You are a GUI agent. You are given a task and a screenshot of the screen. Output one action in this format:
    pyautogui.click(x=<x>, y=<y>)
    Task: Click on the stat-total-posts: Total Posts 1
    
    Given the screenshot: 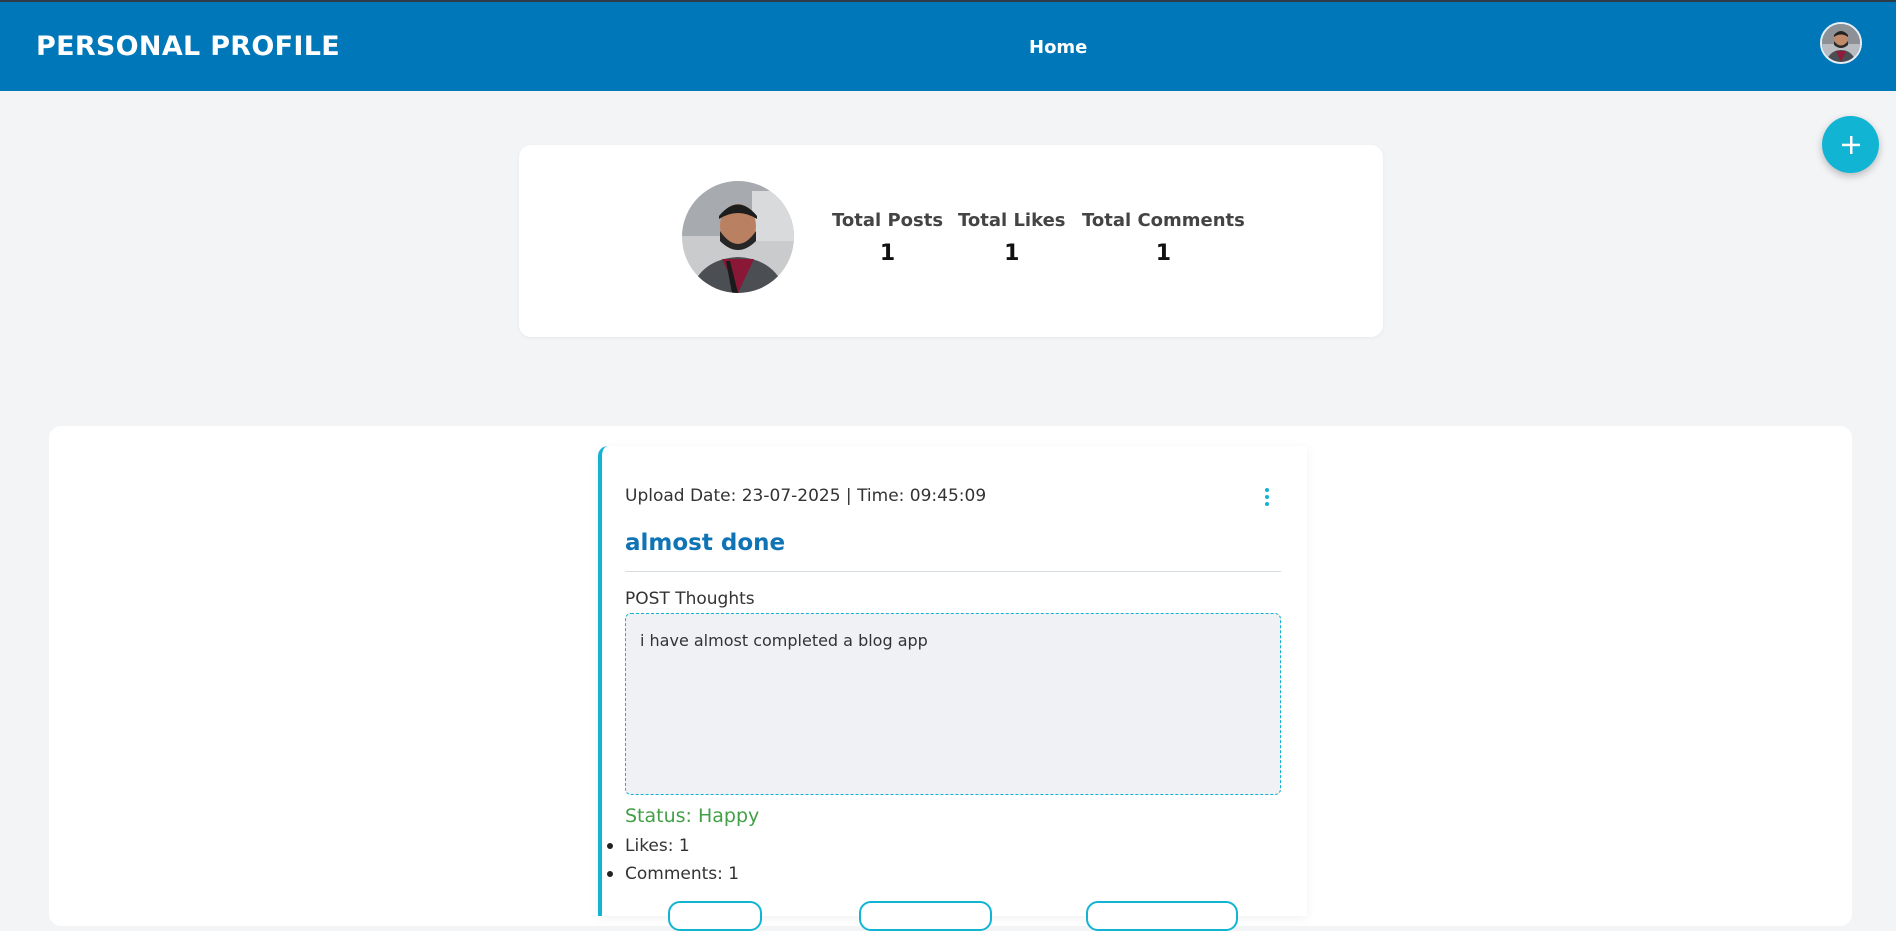 What is the action you would take?
    pyautogui.click(x=887, y=238)
    